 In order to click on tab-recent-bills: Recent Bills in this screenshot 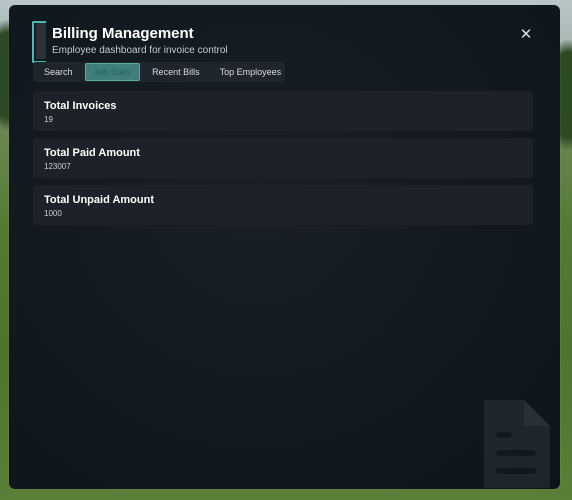, I will do `click(176, 72)`.